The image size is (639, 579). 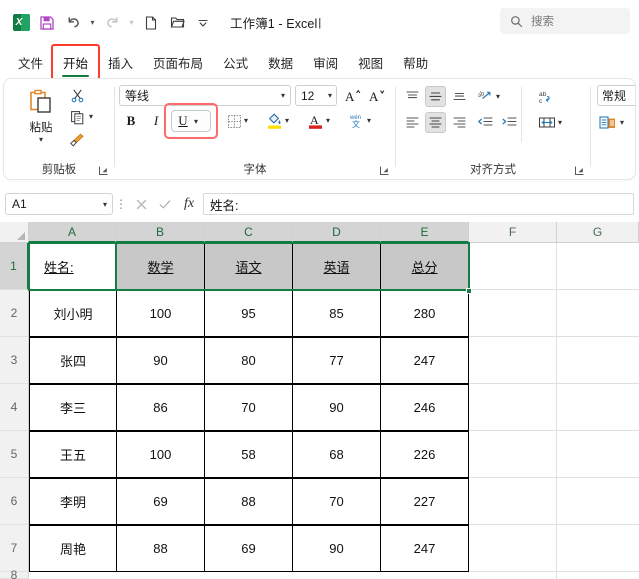 What do you see at coordinates (73, 407) in the screenshot?
I see `cell-a4: 李三` at bounding box center [73, 407].